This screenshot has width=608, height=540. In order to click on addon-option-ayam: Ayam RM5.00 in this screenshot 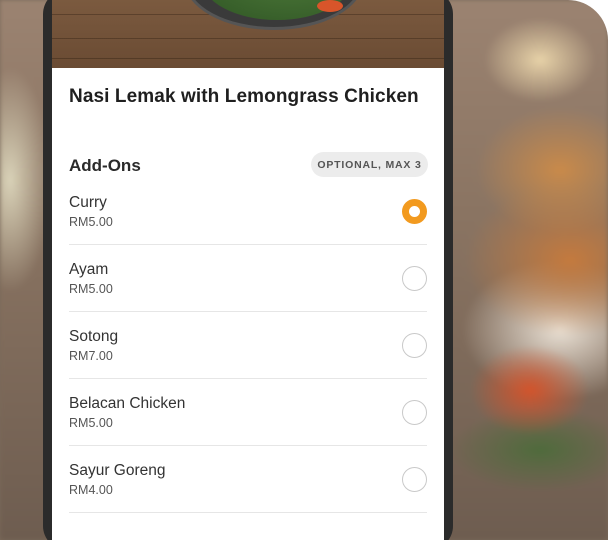, I will do `click(248, 278)`.